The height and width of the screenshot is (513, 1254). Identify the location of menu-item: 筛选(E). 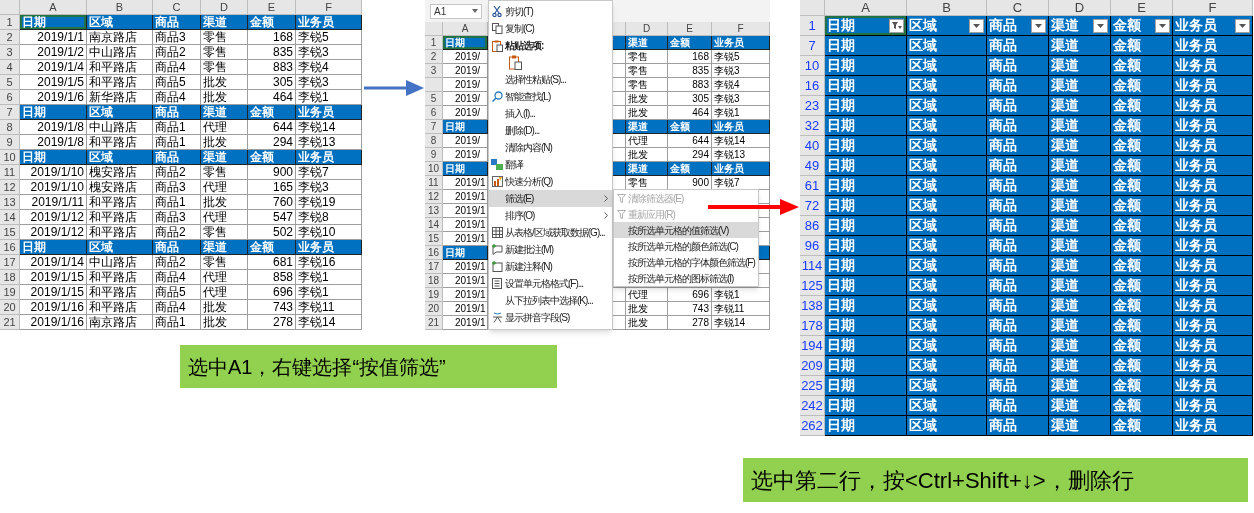
(550, 198).